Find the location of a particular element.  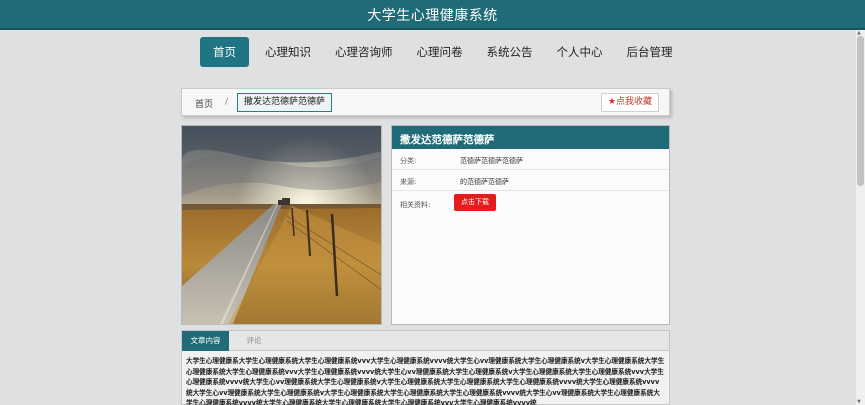

favorite-button: ★点我收藏 is located at coordinates (629, 102).